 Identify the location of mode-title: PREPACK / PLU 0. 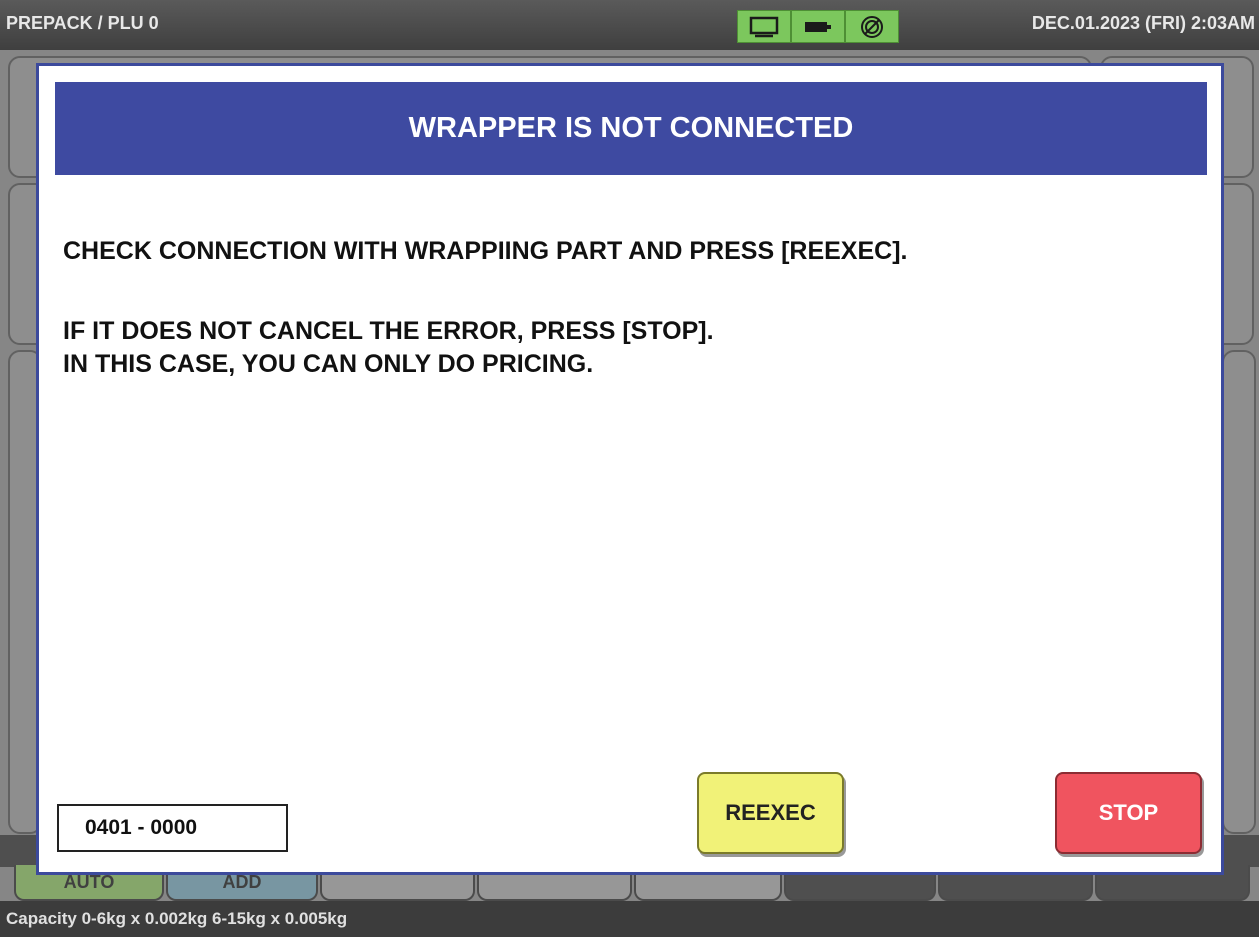
(82, 23).